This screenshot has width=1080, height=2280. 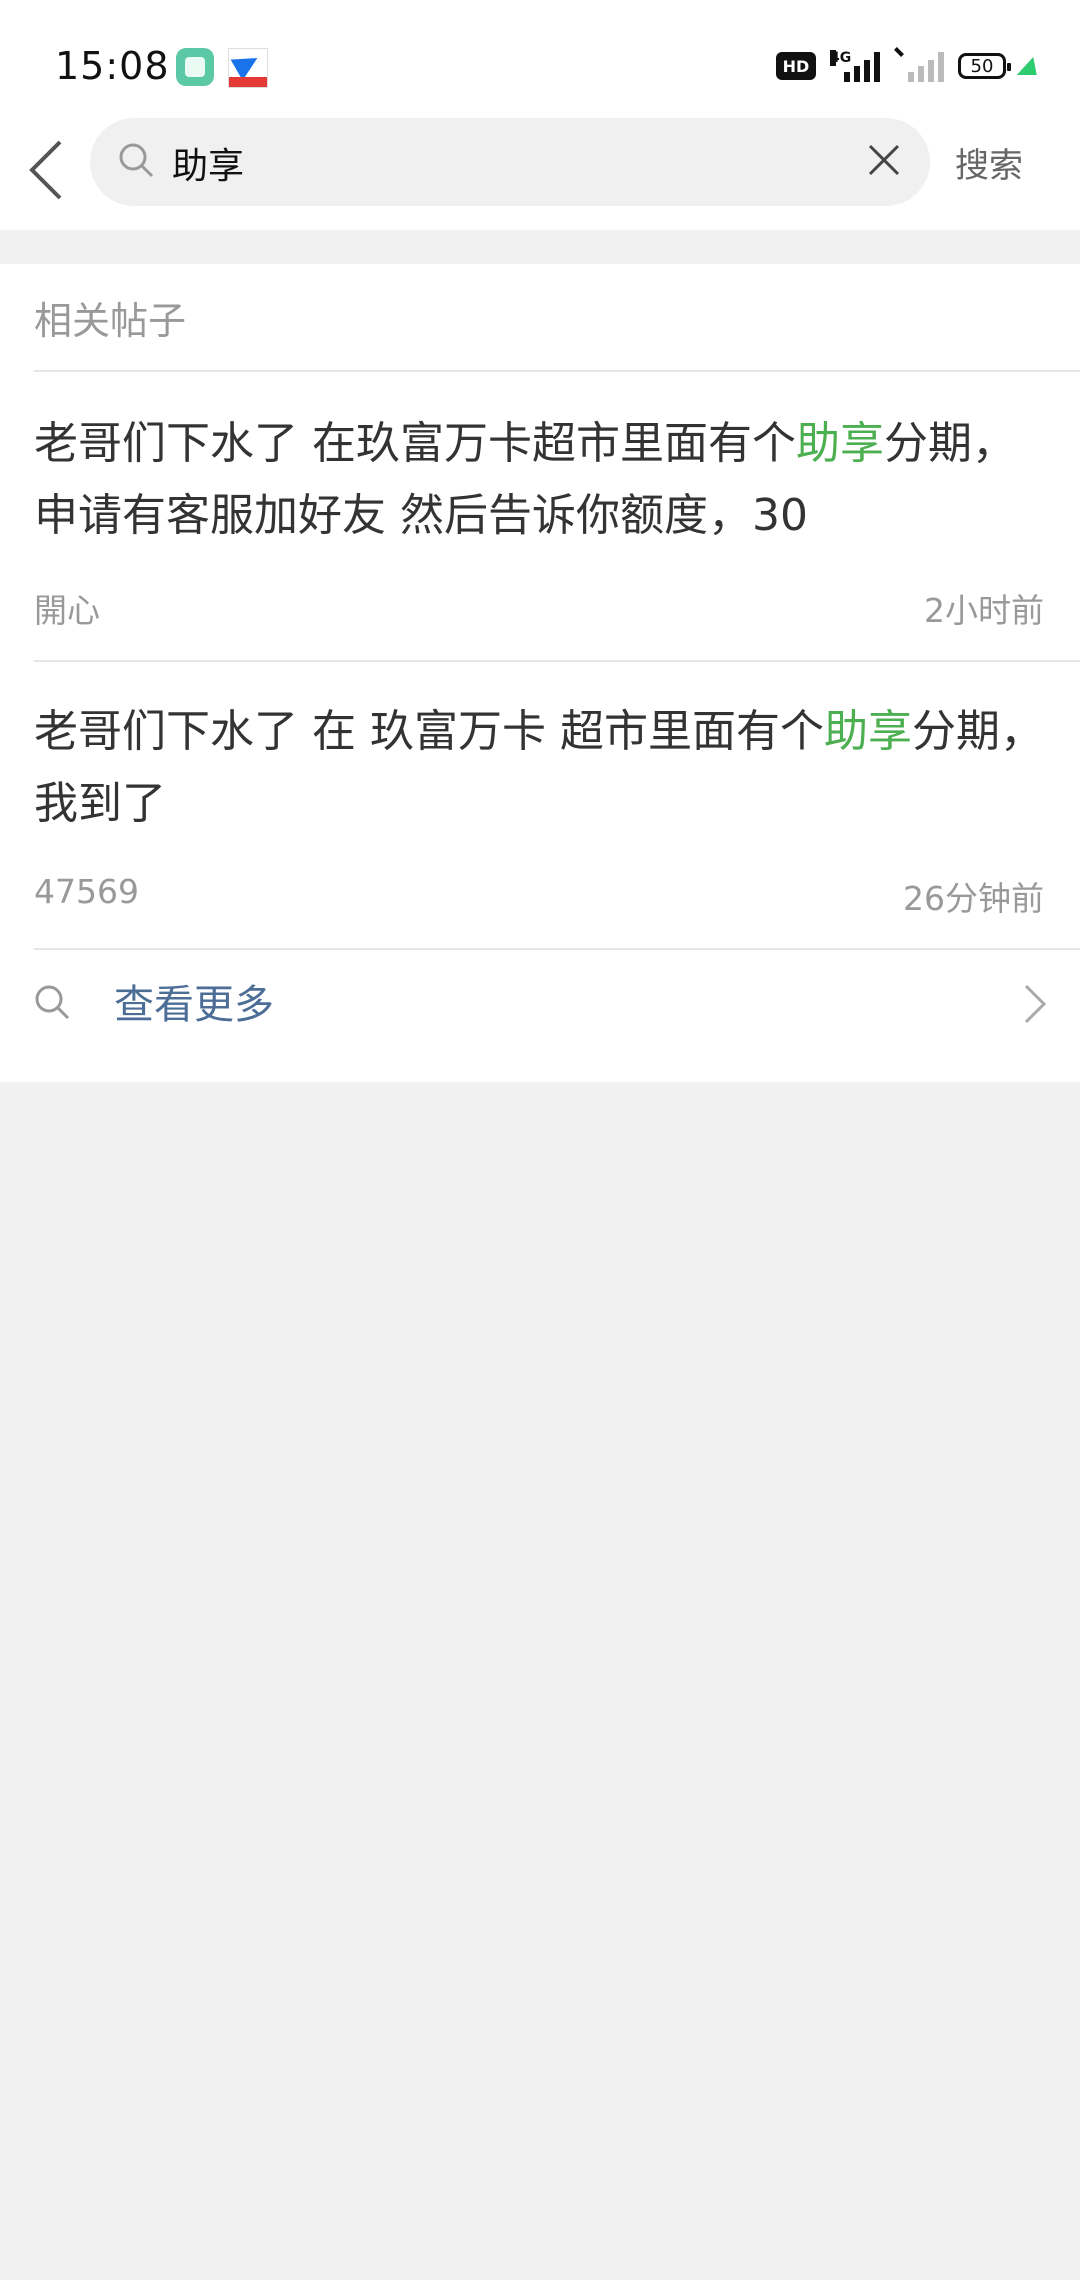 I want to click on network-type-label: 4G, so click(x=841, y=58).